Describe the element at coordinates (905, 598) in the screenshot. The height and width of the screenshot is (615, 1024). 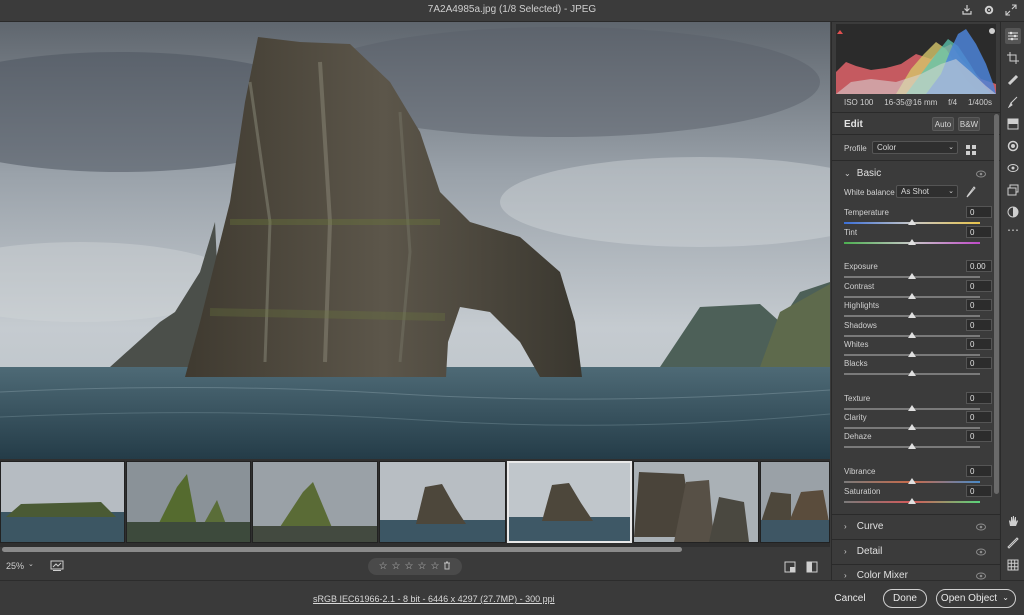
I see `done-button: Done` at that location.